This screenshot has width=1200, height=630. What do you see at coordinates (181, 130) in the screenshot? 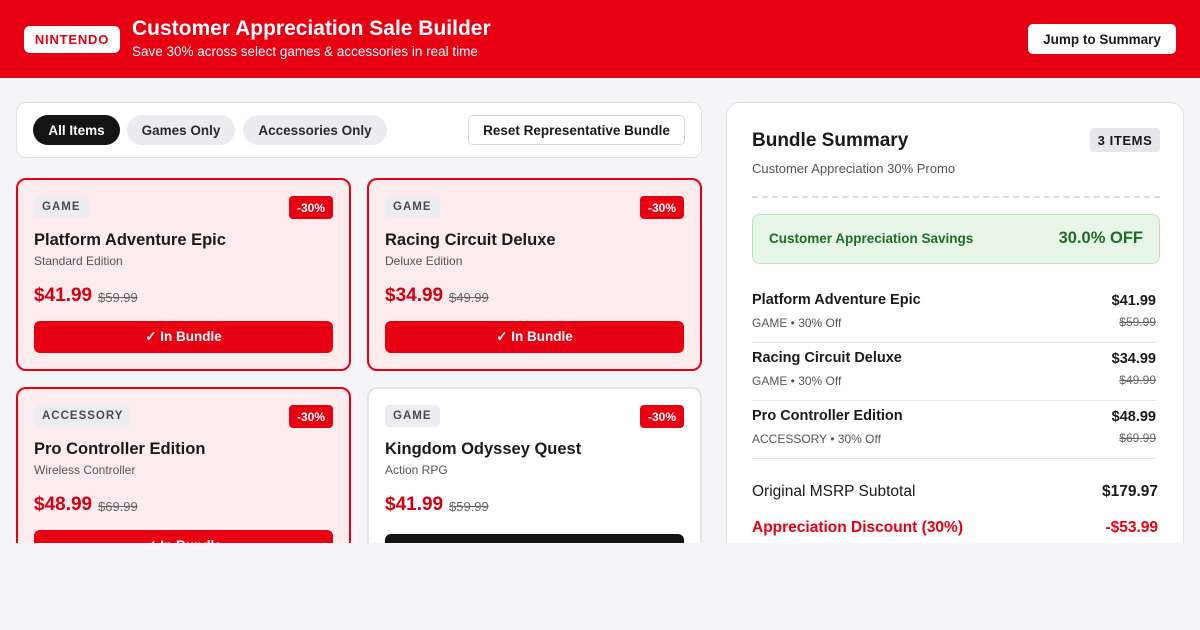
I see `filter-games-only: Games Only` at bounding box center [181, 130].